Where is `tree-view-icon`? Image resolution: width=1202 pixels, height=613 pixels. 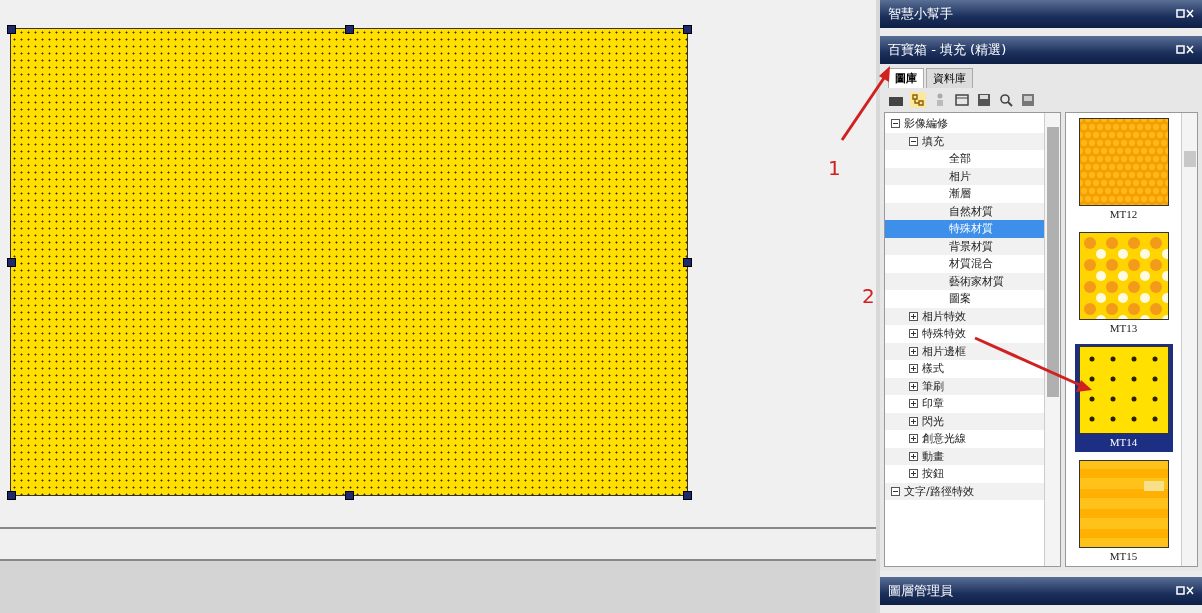 tree-view-icon is located at coordinates (918, 100).